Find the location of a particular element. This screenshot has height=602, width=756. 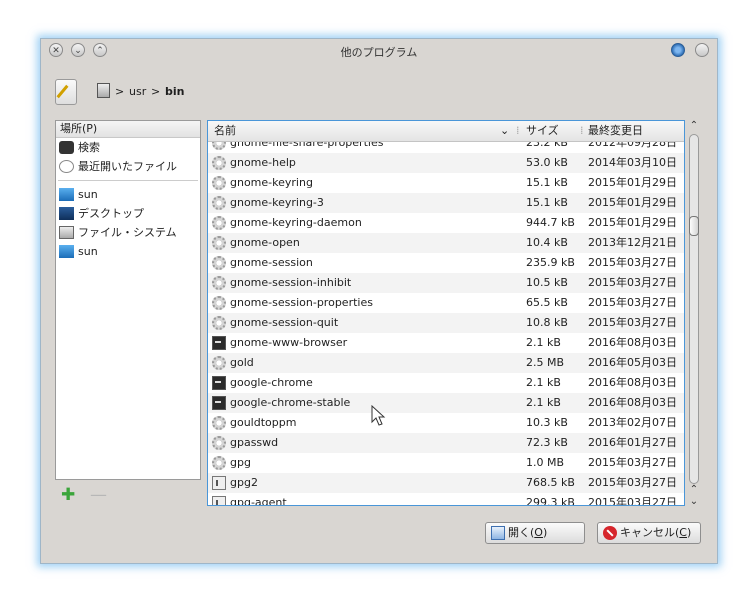

file-row: gnome-help 53.0 kB 2014年03月10日 is located at coordinates (446, 163).